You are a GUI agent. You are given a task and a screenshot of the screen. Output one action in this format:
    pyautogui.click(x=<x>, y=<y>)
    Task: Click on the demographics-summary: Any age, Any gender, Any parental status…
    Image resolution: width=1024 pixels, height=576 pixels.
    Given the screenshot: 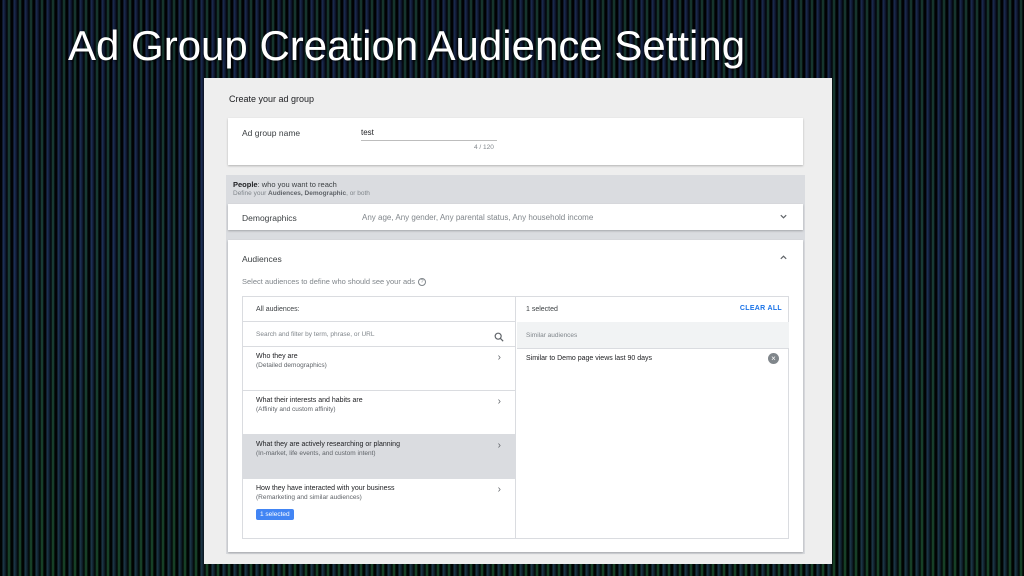 What is the action you would take?
    pyautogui.click(x=478, y=217)
    